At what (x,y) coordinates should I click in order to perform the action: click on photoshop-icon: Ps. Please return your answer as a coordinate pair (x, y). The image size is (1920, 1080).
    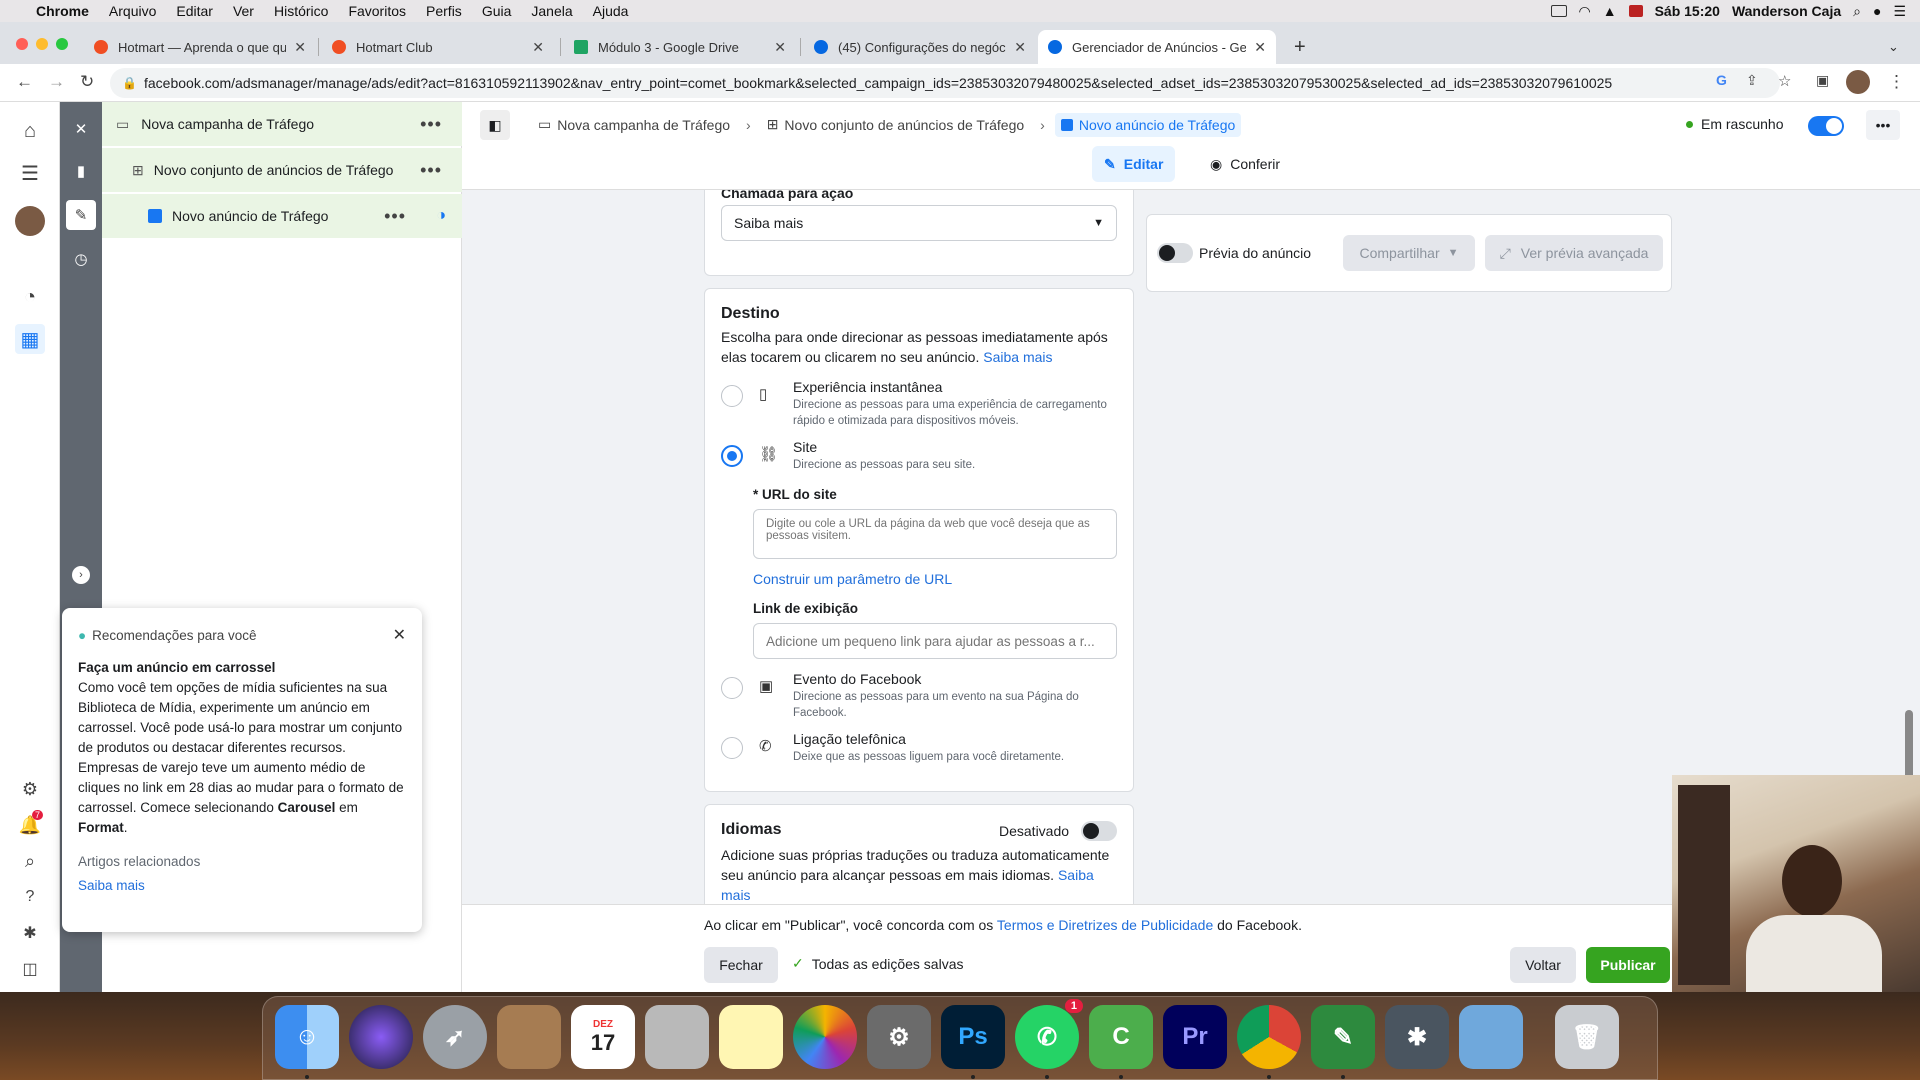
    Looking at the image, I should click on (973, 1037).